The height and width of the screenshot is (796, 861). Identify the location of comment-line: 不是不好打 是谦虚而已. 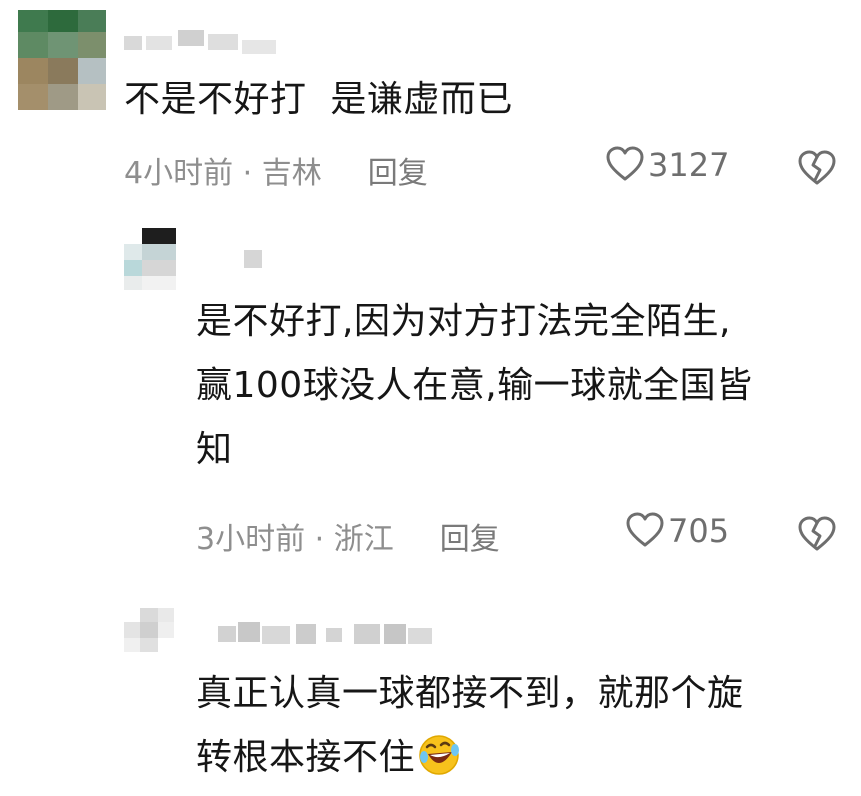
(318, 99).